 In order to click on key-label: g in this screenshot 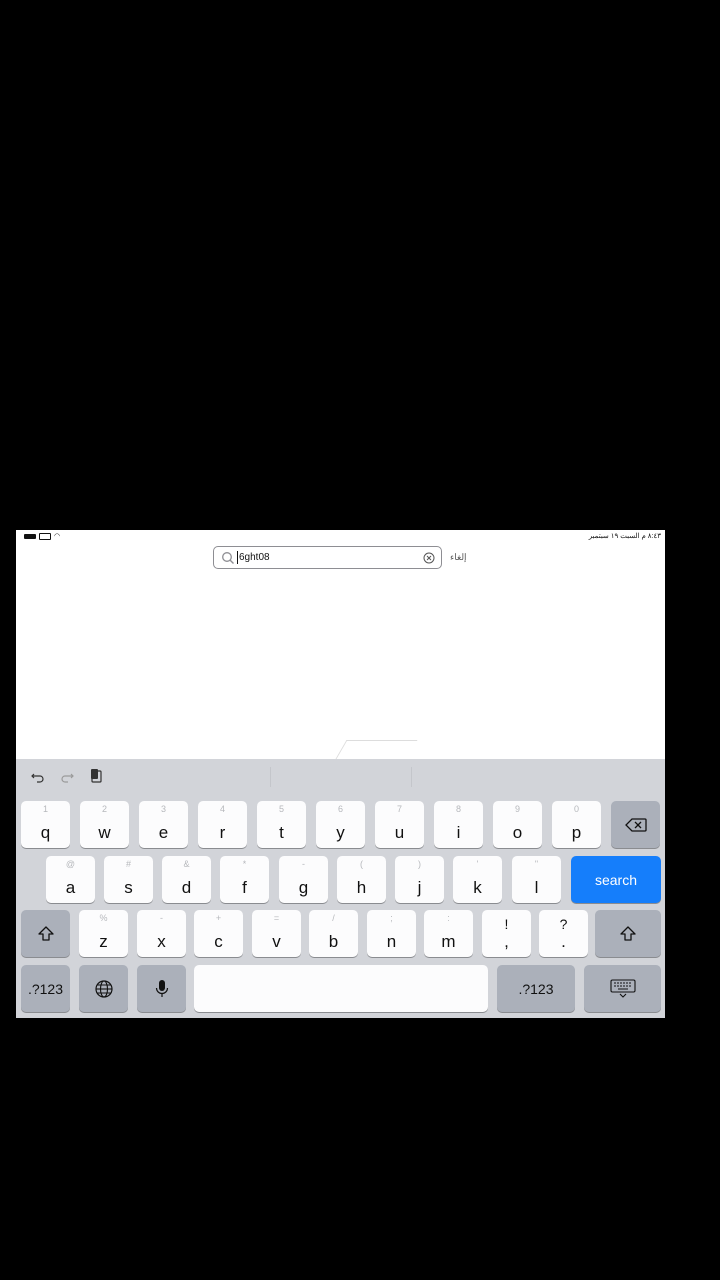, I will do `click(303, 887)`.